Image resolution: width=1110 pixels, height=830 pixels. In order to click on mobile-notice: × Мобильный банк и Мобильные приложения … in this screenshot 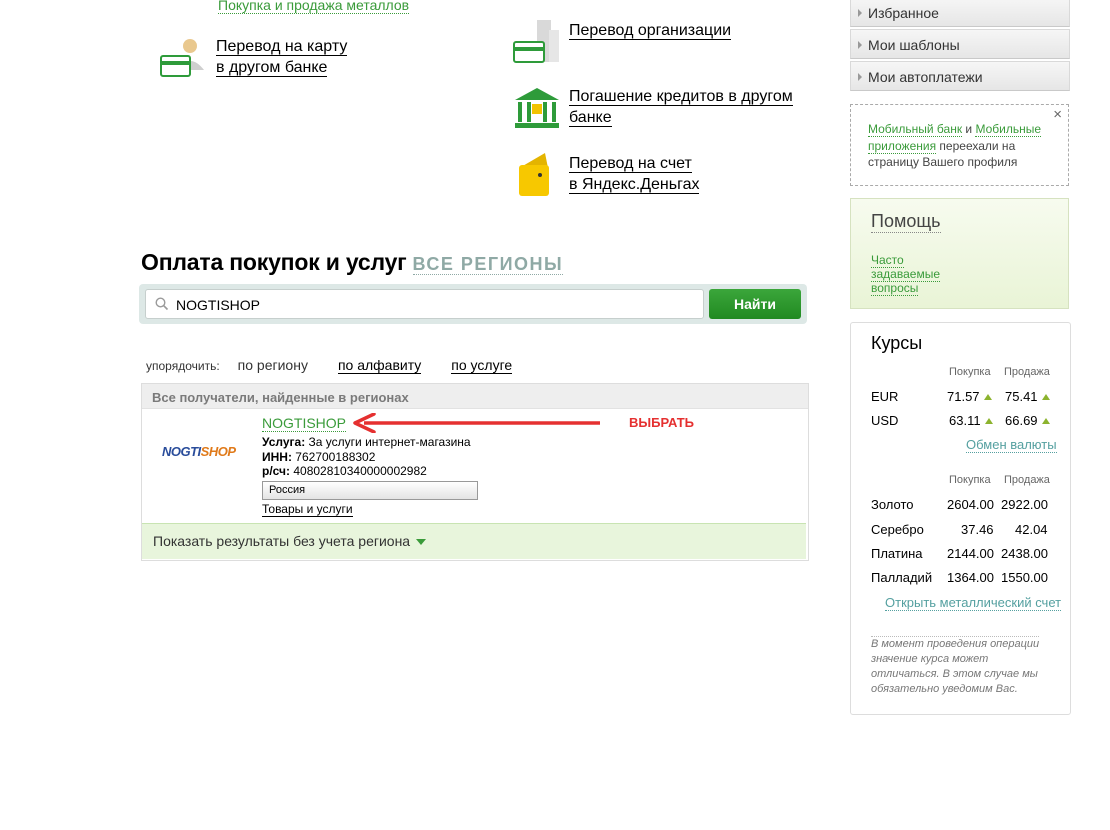, I will do `click(959, 145)`.